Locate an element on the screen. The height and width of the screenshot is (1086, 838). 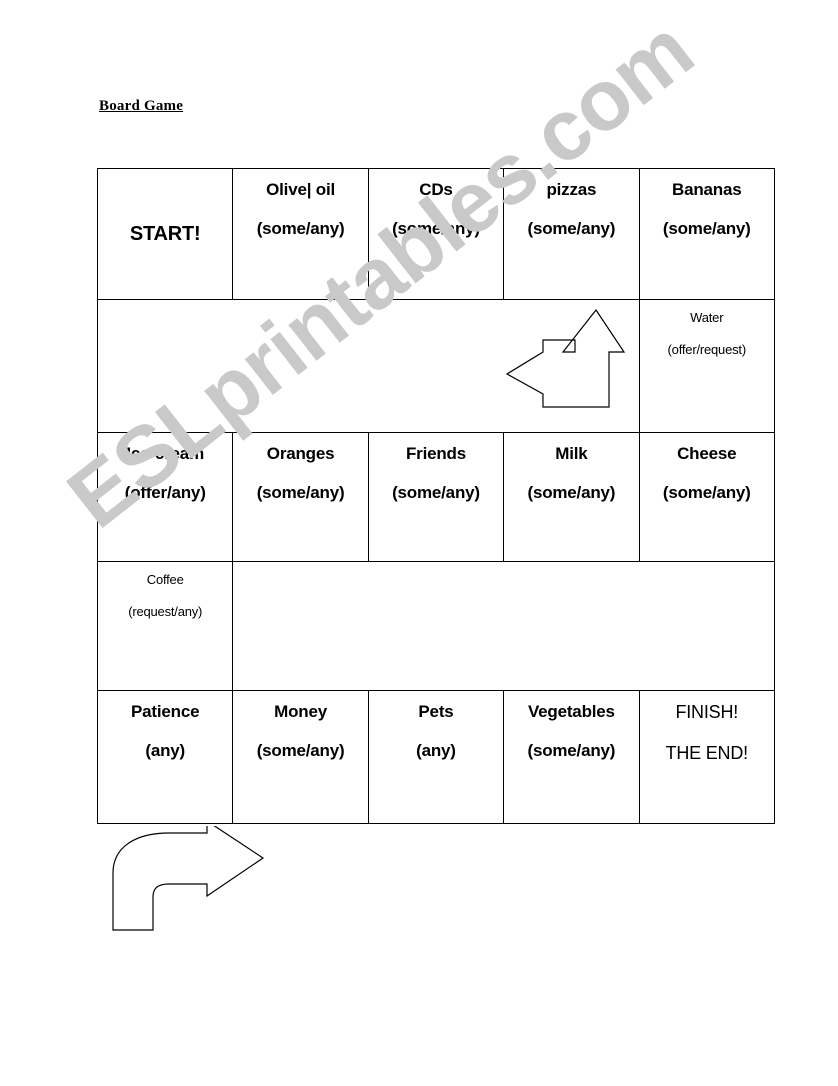
board-cell-friends: Friends (some/any) is located at coordinates (436, 497).